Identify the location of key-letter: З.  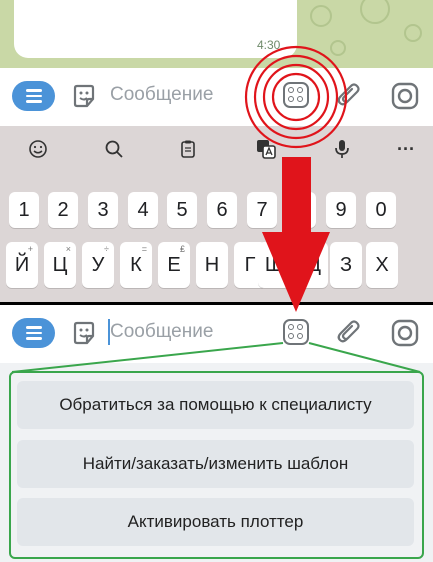
(346, 265).